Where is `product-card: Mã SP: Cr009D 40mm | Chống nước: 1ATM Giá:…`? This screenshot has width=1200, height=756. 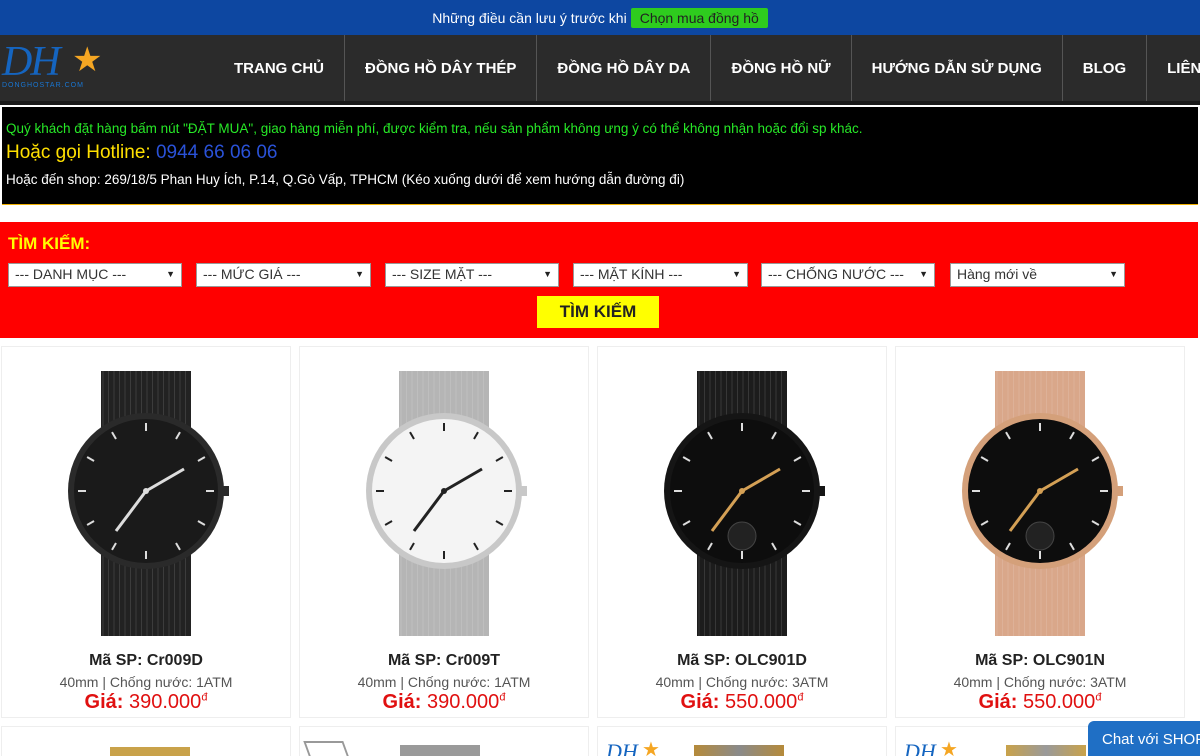
product-card: Mã SP: Cr009D 40mm | Chống nước: 1ATM Giá:… is located at coordinates (146, 532).